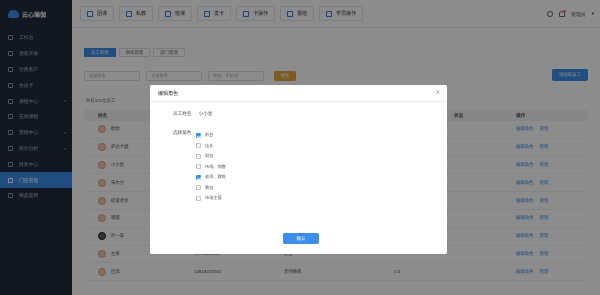 The width and height of the screenshot is (600, 295). I want to click on employee-name: 小小星, so click(205, 113).